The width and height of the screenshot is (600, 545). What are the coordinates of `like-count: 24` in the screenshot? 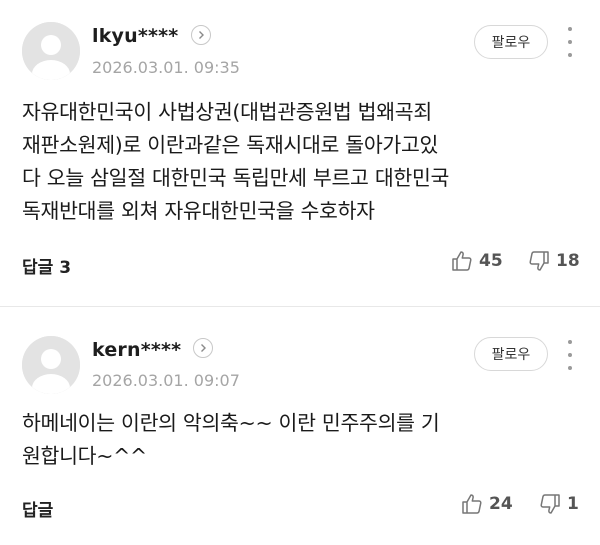 It's located at (501, 504).